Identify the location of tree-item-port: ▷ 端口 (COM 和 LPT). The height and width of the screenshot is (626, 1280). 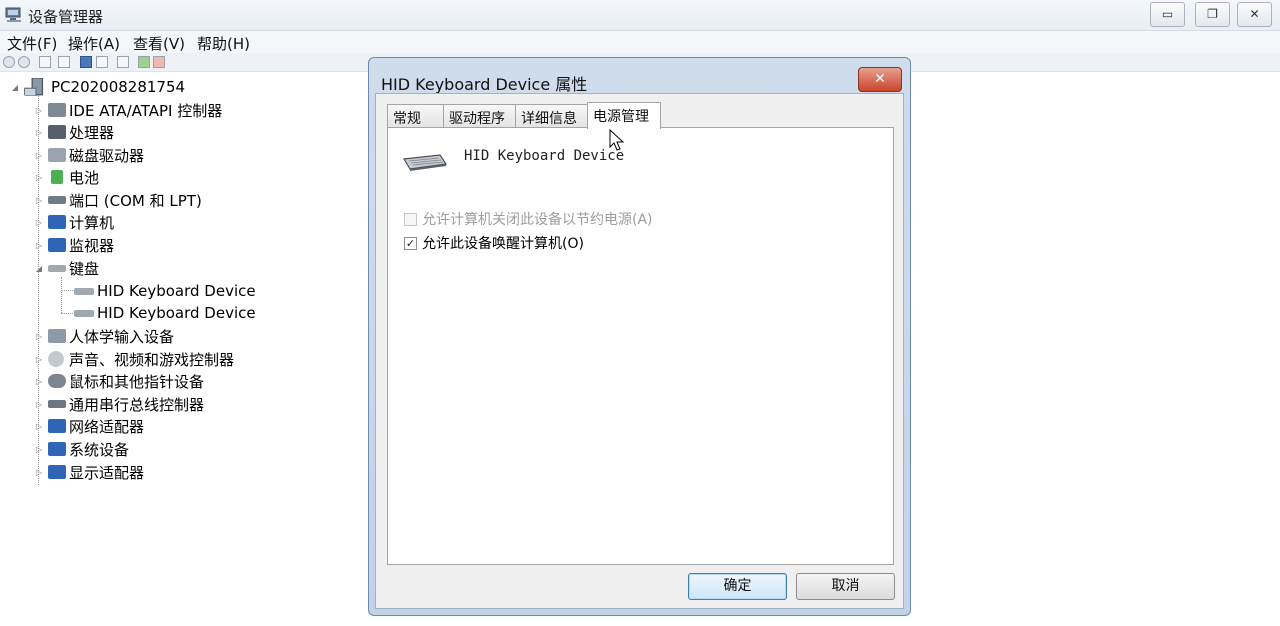
(118, 200).